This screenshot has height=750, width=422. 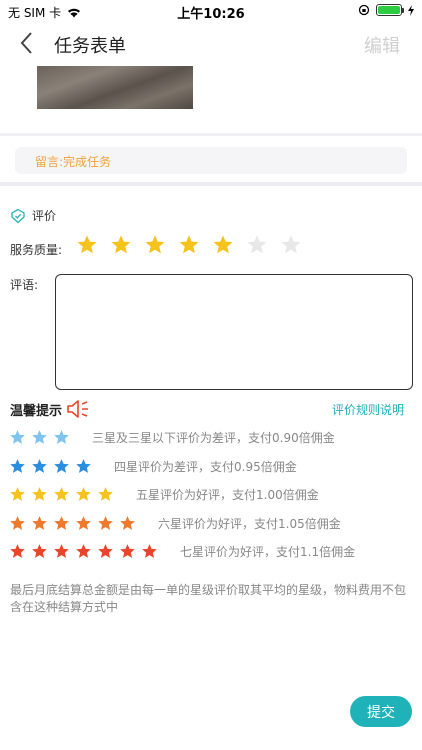 What do you see at coordinates (36, 250) in the screenshot?
I see `service-quality-label: 服务质量:` at bounding box center [36, 250].